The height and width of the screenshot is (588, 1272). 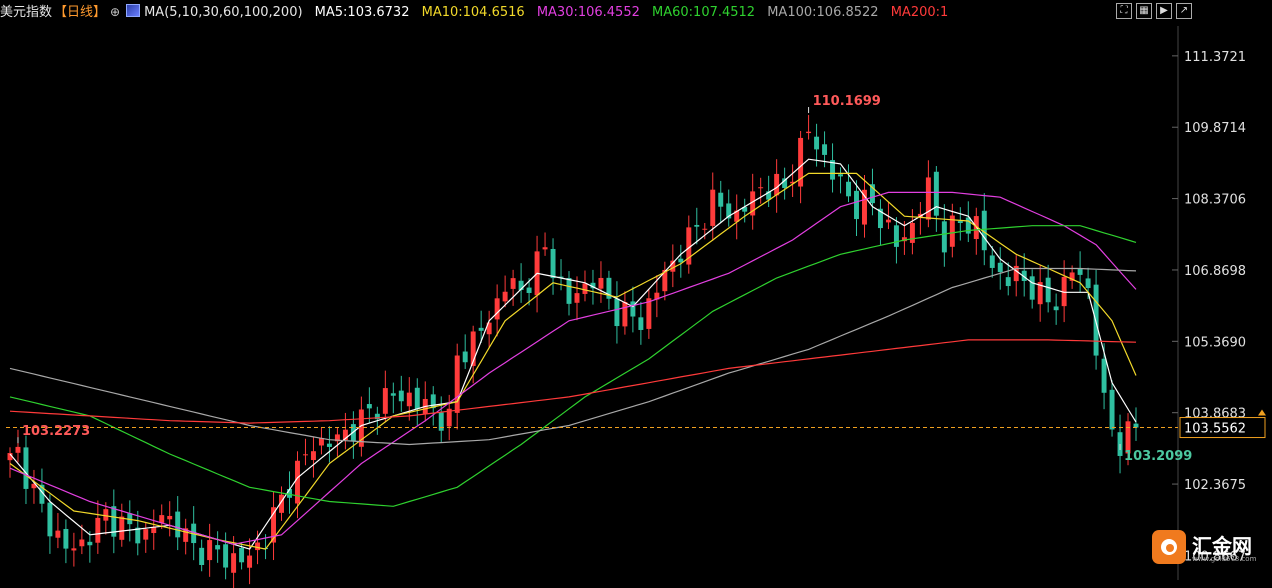 What do you see at coordinates (1215, 485) in the screenshot?
I see `y-tick-label: 102.3675` at bounding box center [1215, 485].